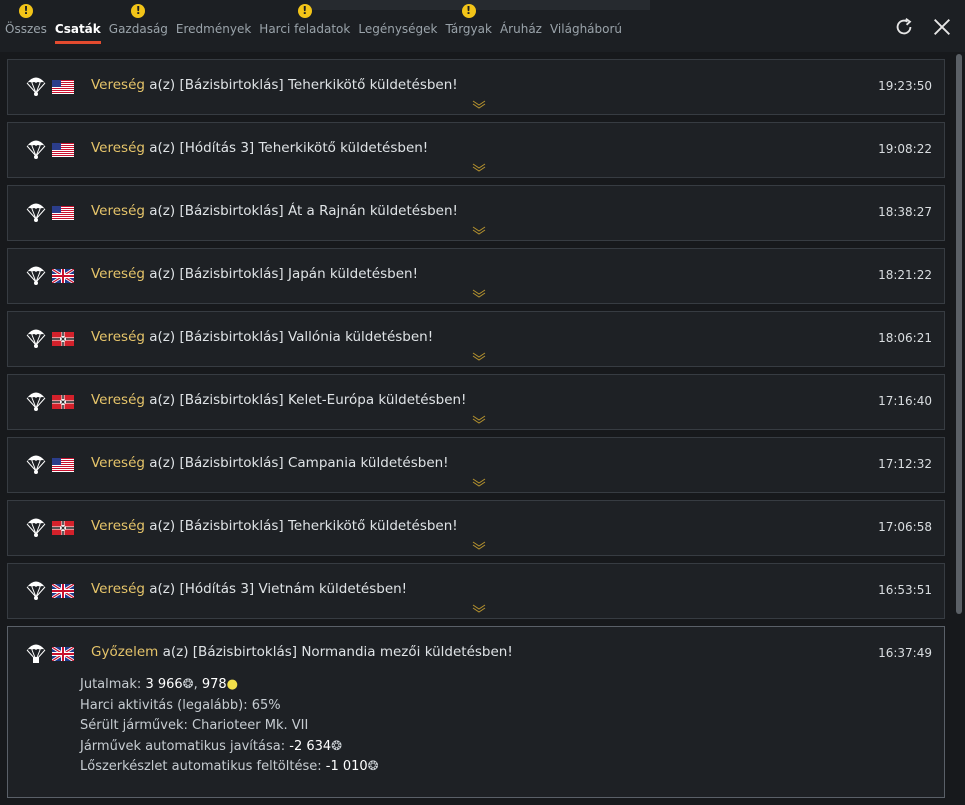 Image resolution: width=965 pixels, height=805 pixels. I want to click on battle-time: 17:12:32, so click(905, 464).